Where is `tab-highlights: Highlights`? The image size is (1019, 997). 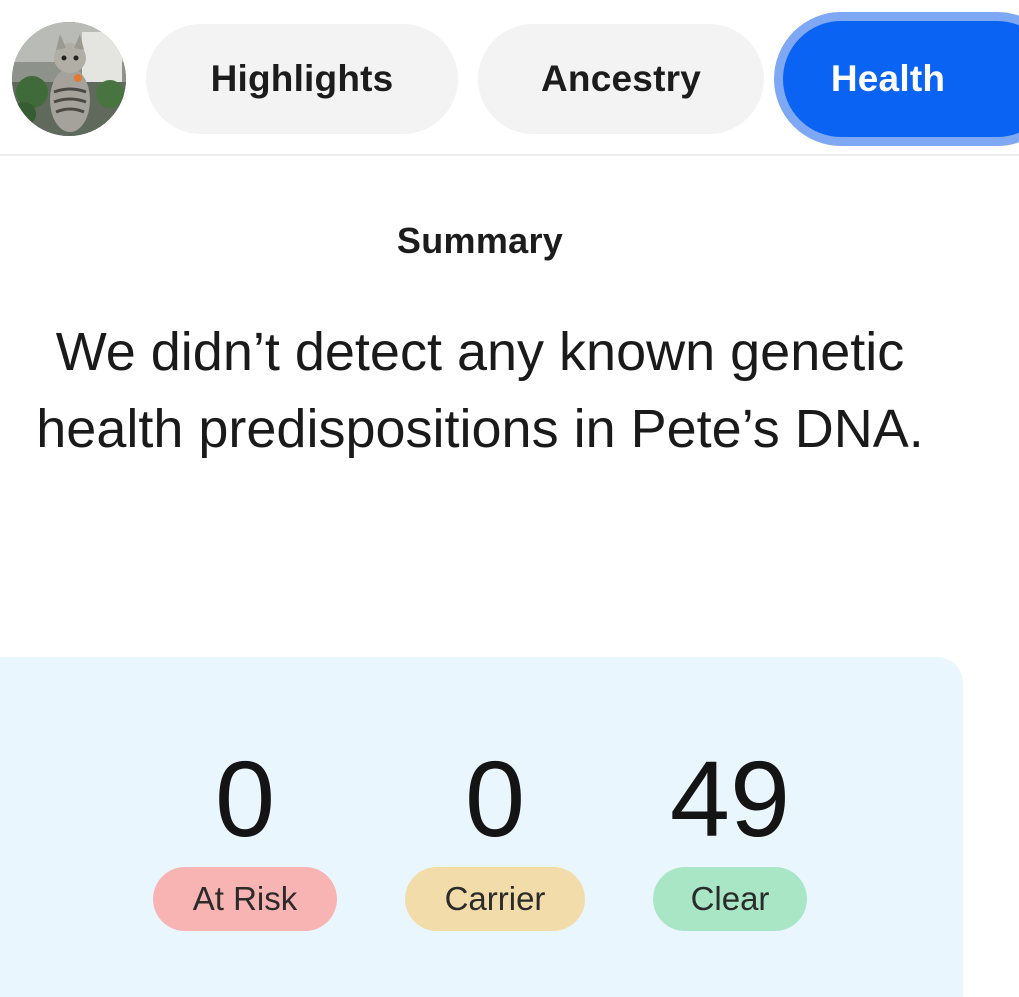 tab-highlights: Highlights is located at coordinates (302, 79).